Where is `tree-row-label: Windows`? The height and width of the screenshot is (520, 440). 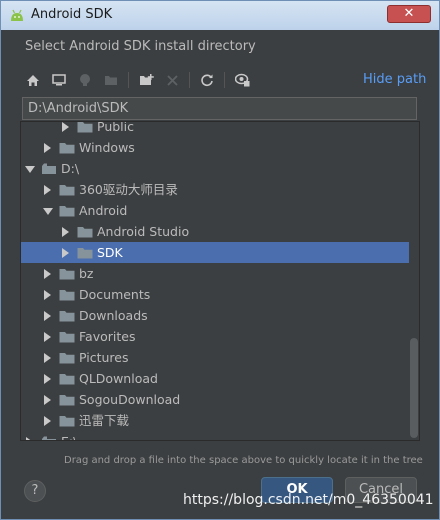 tree-row-label: Windows is located at coordinates (107, 147).